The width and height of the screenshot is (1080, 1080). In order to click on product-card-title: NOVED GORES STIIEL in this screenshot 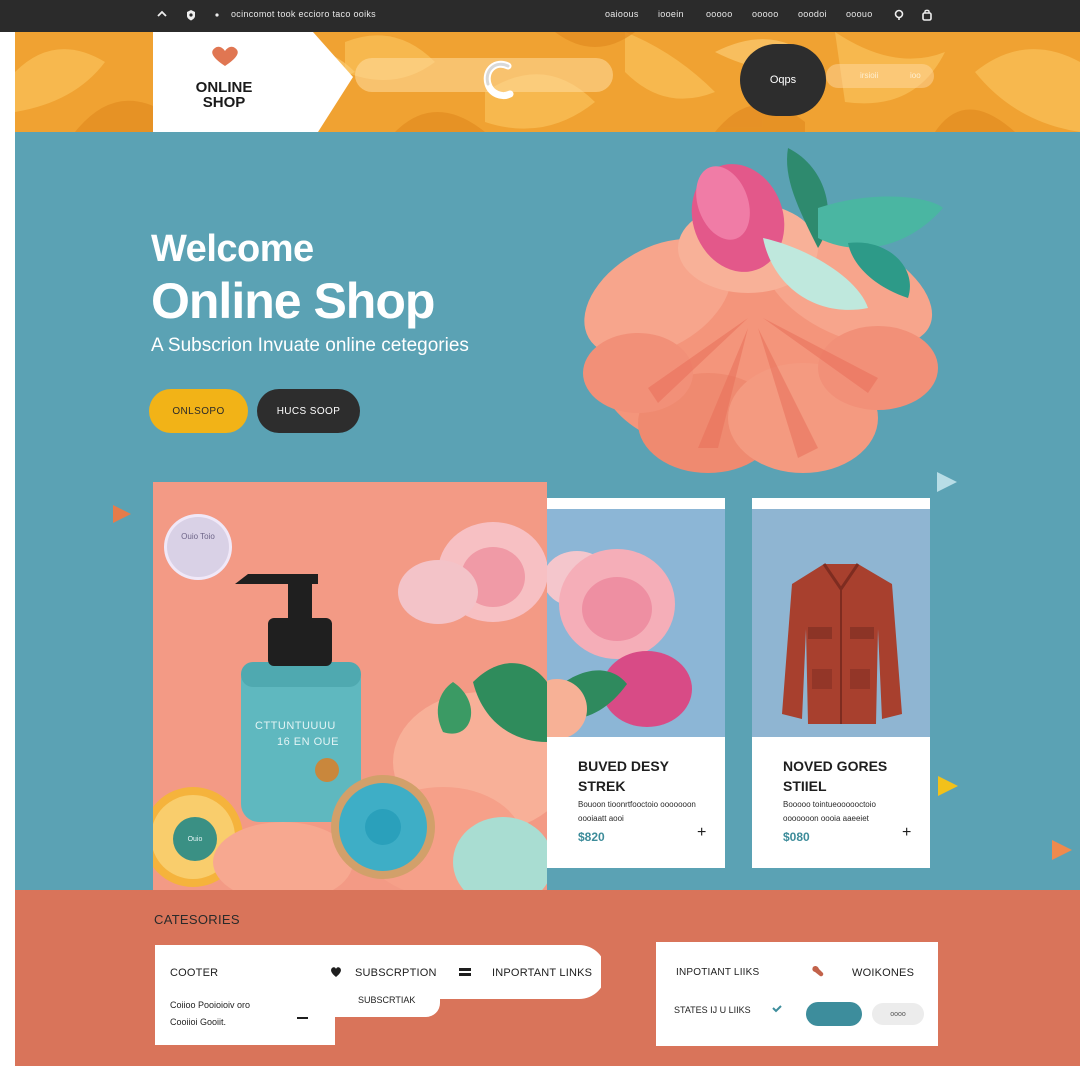, I will do `click(853, 776)`.